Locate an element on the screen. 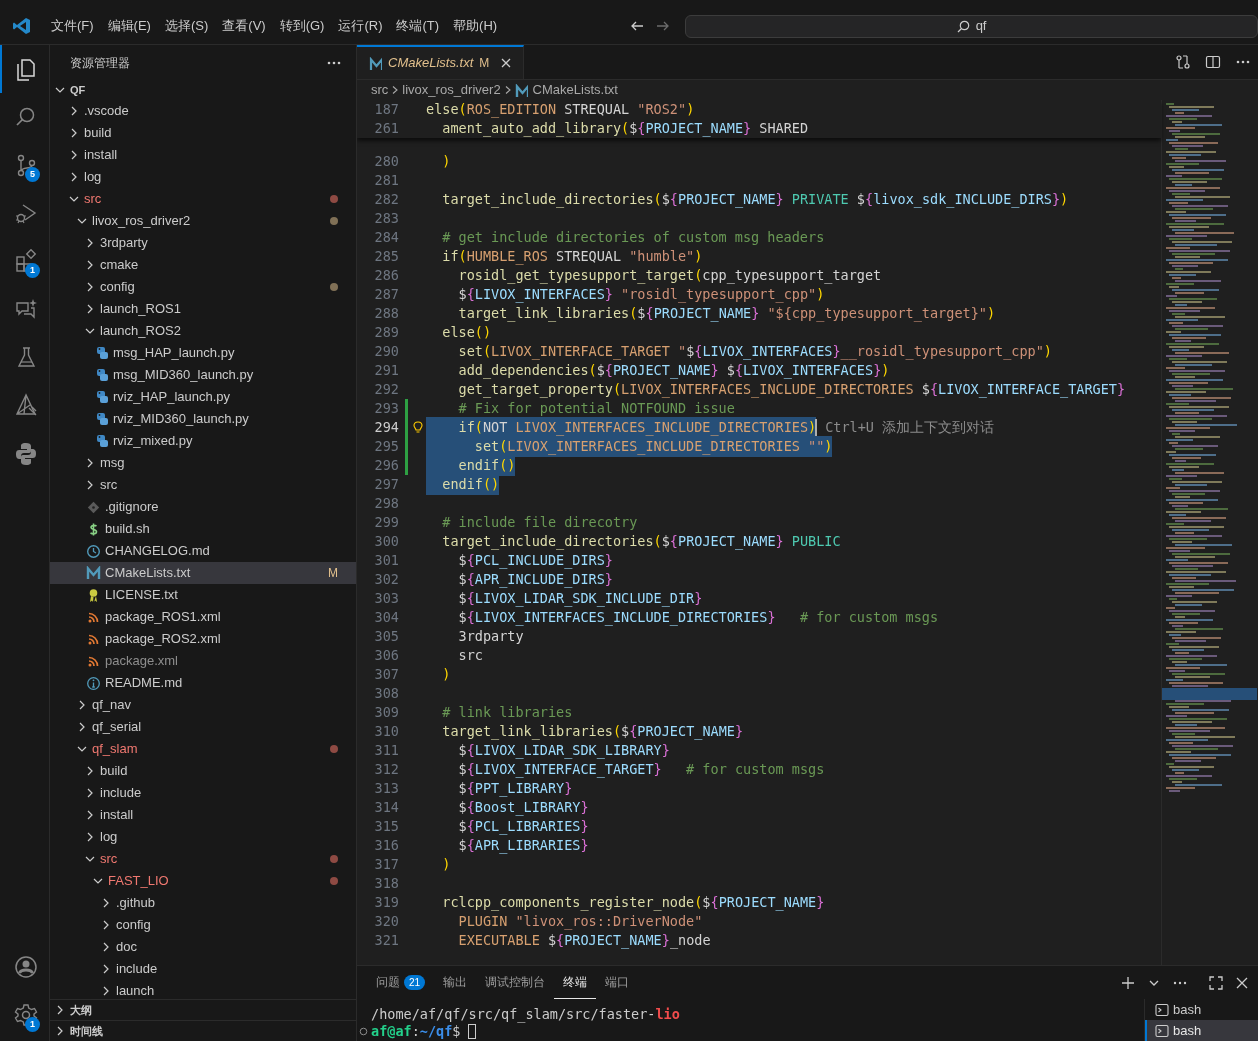  tree-item: CHANGELOG.md is located at coordinates (203, 551).